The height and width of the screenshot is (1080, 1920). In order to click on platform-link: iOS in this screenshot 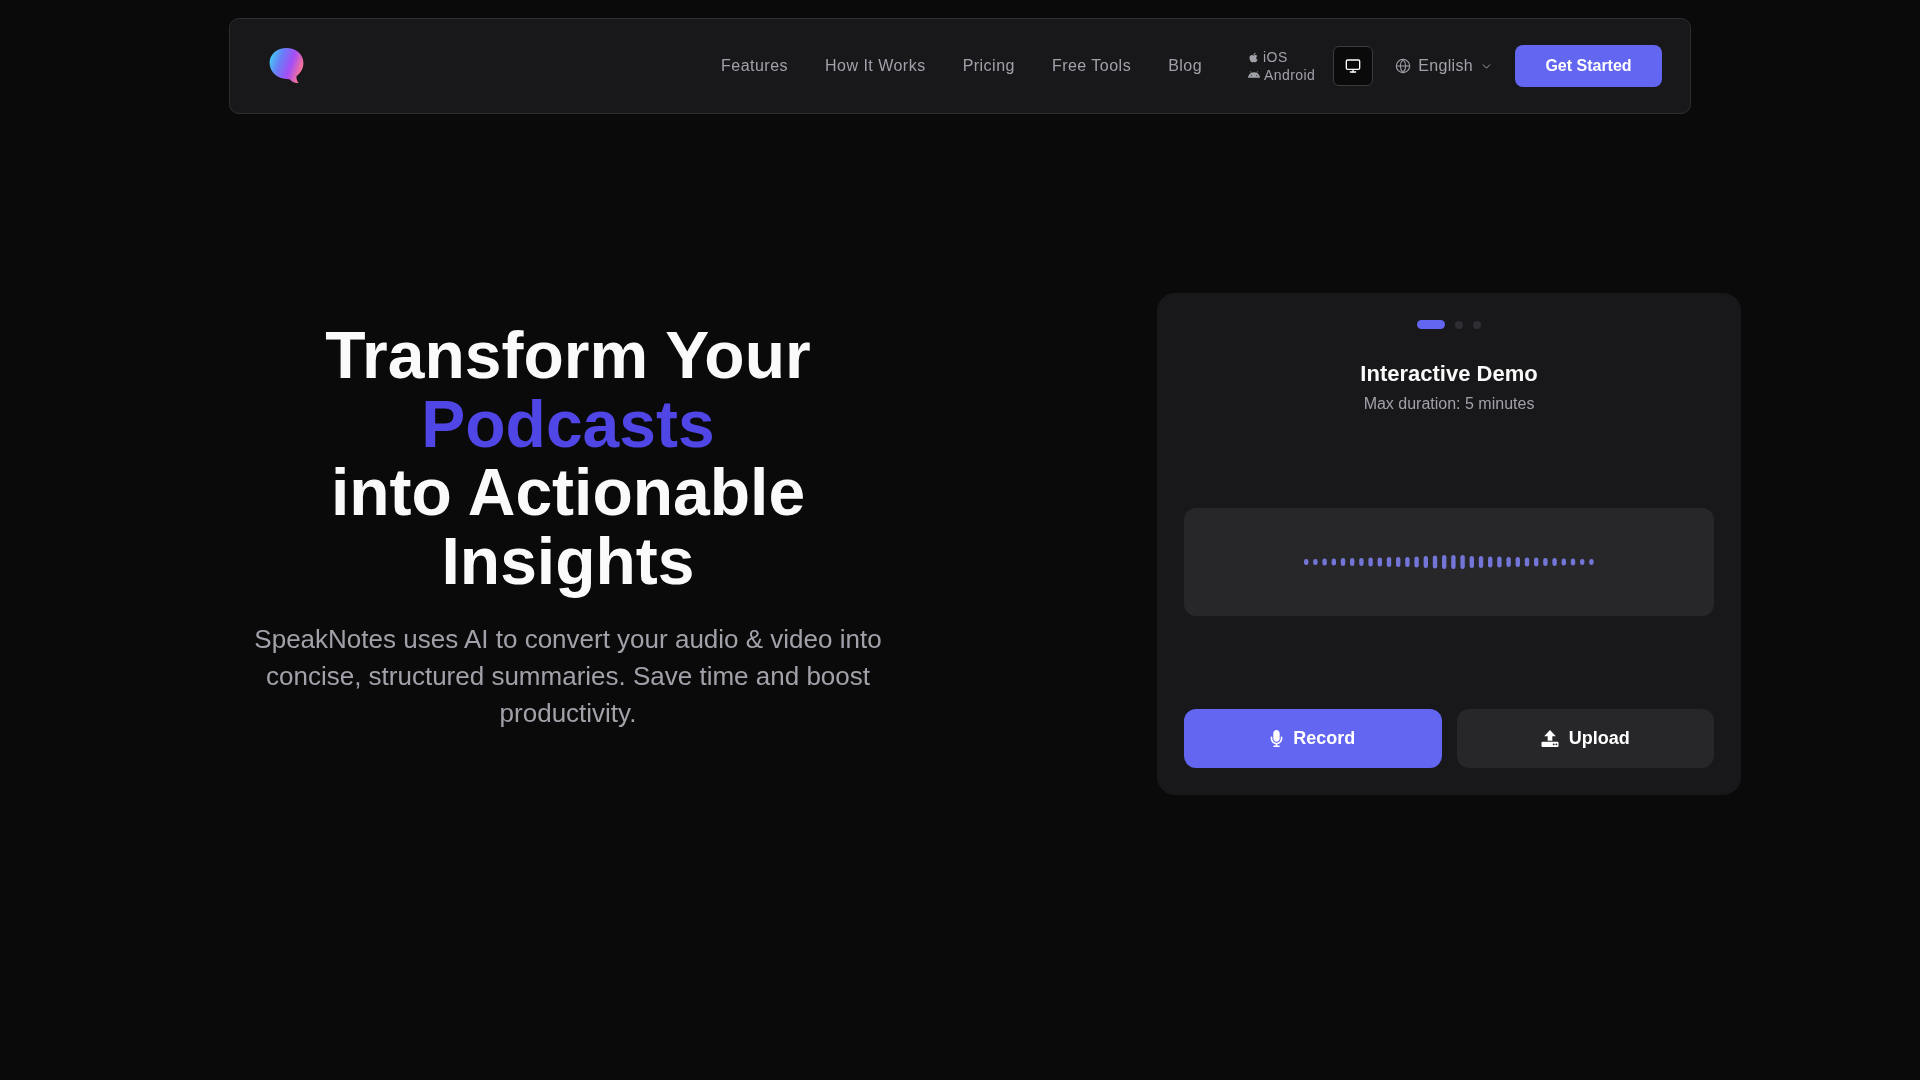, I will do `click(1282, 57)`.